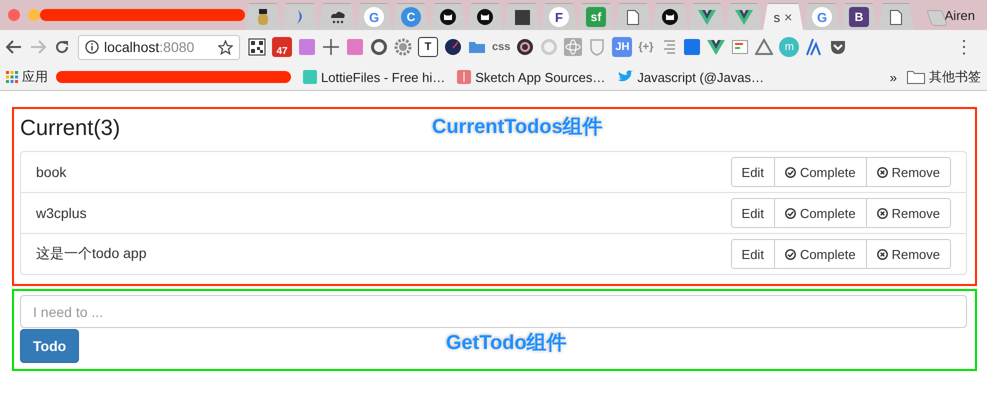 The width and height of the screenshot is (987, 420). I want to click on figure-icon, so click(263, 17).